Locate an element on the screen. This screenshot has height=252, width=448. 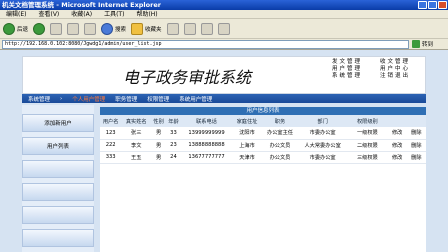
nav-personal-user-management: 个人用户管理 is located at coordinates (88, 99).